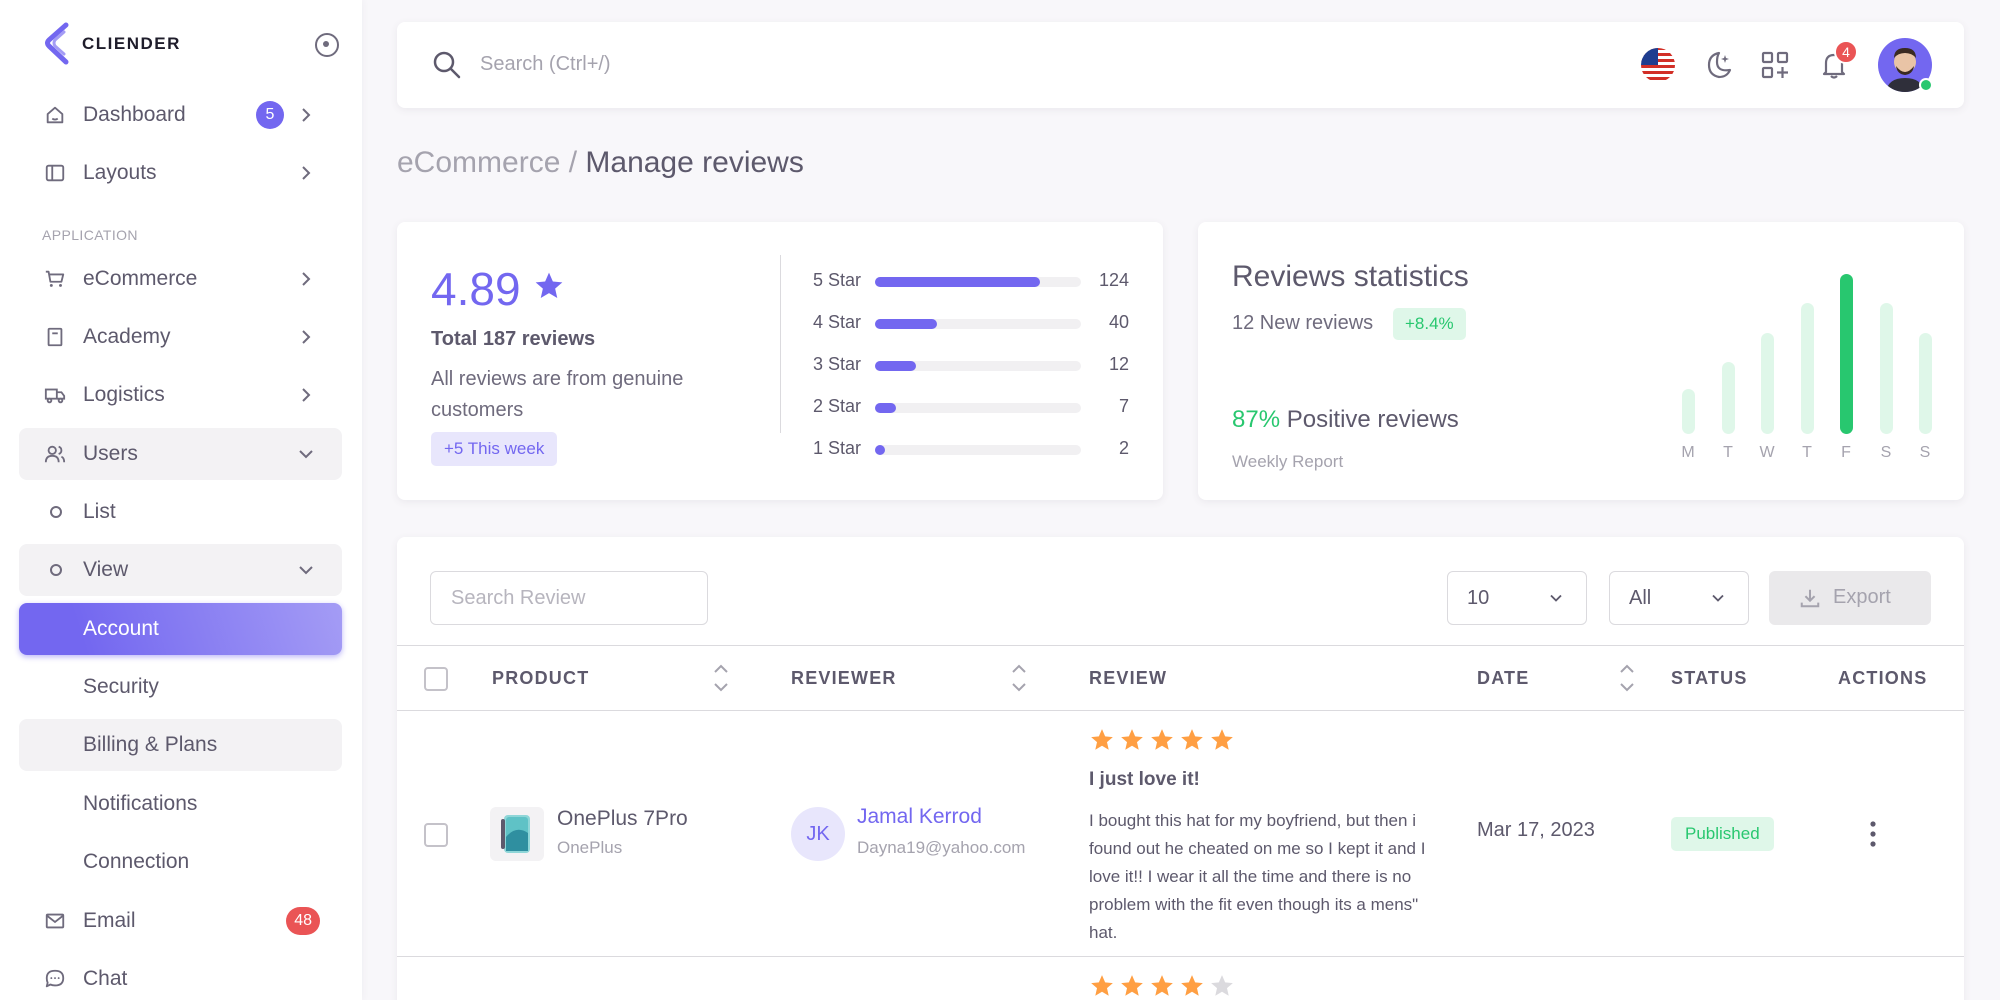 This screenshot has height=1000, width=2000. What do you see at coordinates (180, 629) in the screenshot?
I see `sidebar-item-account: Account` at bounding box center [180, 629].